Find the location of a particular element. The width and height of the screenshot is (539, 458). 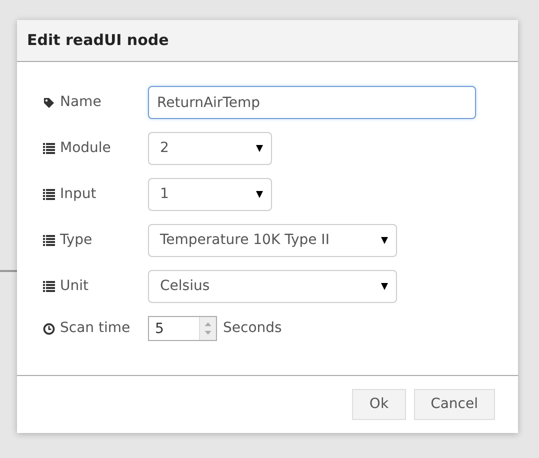

field-label: Name is located at coordinates (81, 102).